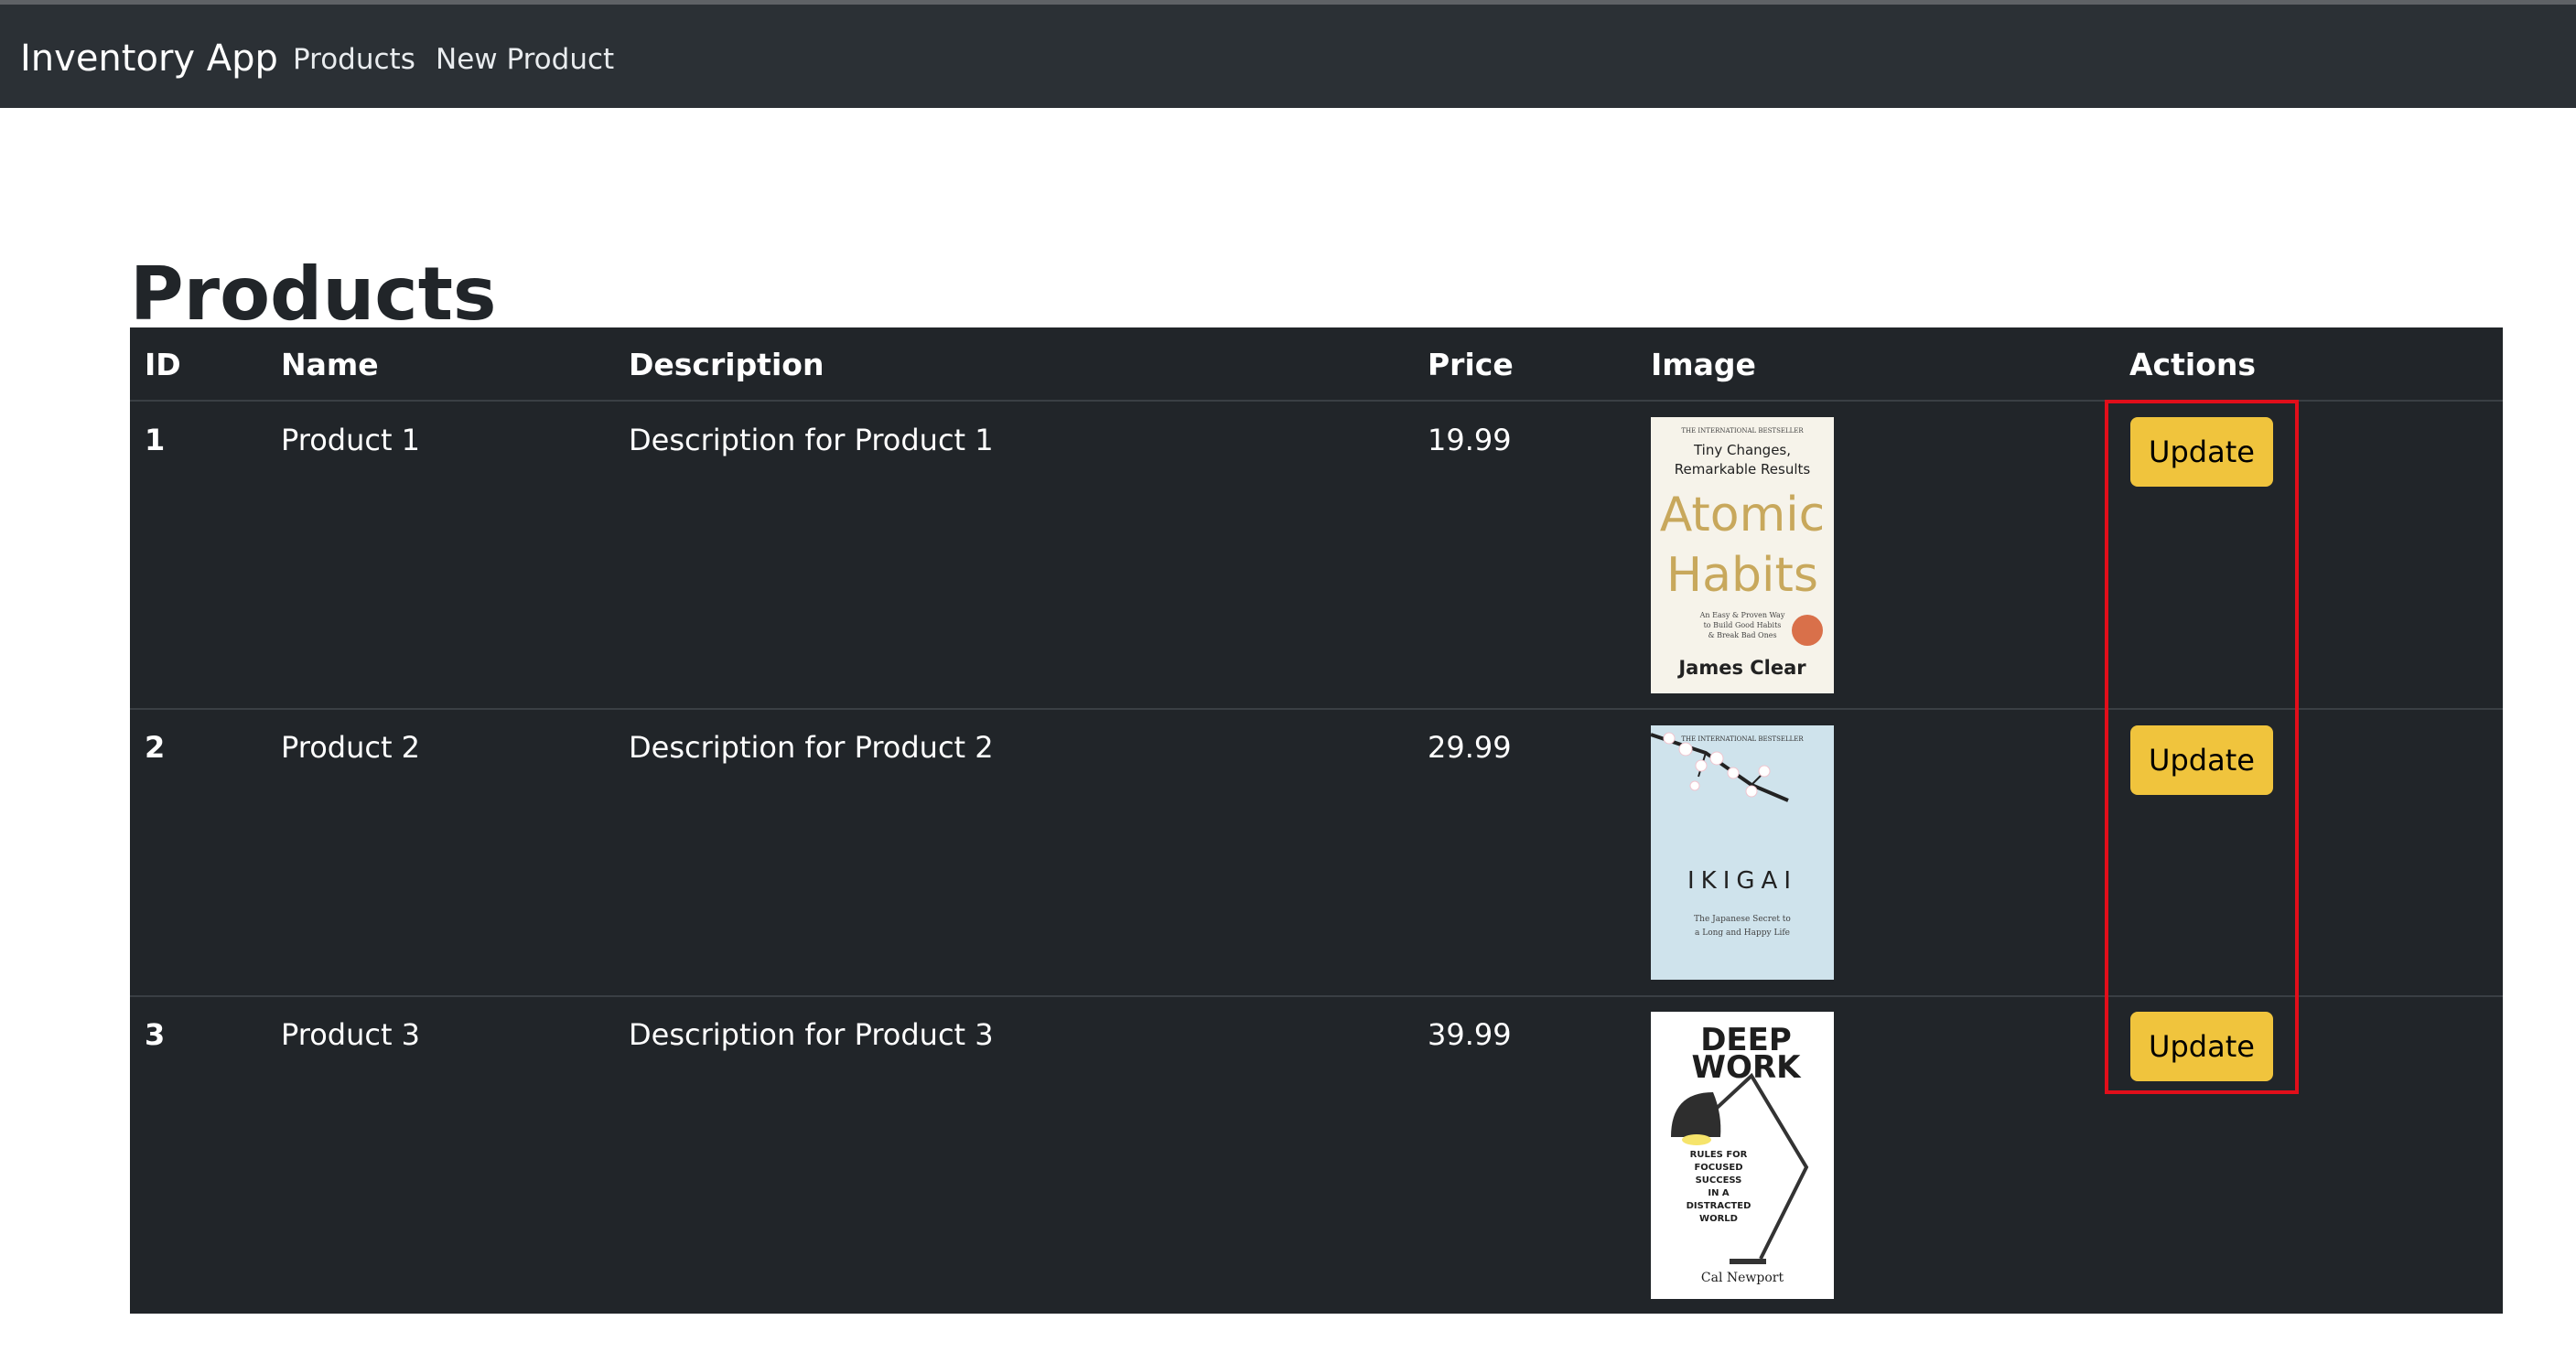 This screenshot has width=2576, height=1363. What do you see at coordinates (1470, 747) in the screenshot?
I see `row-price: 29.99` at bounding box center [1470, 747].